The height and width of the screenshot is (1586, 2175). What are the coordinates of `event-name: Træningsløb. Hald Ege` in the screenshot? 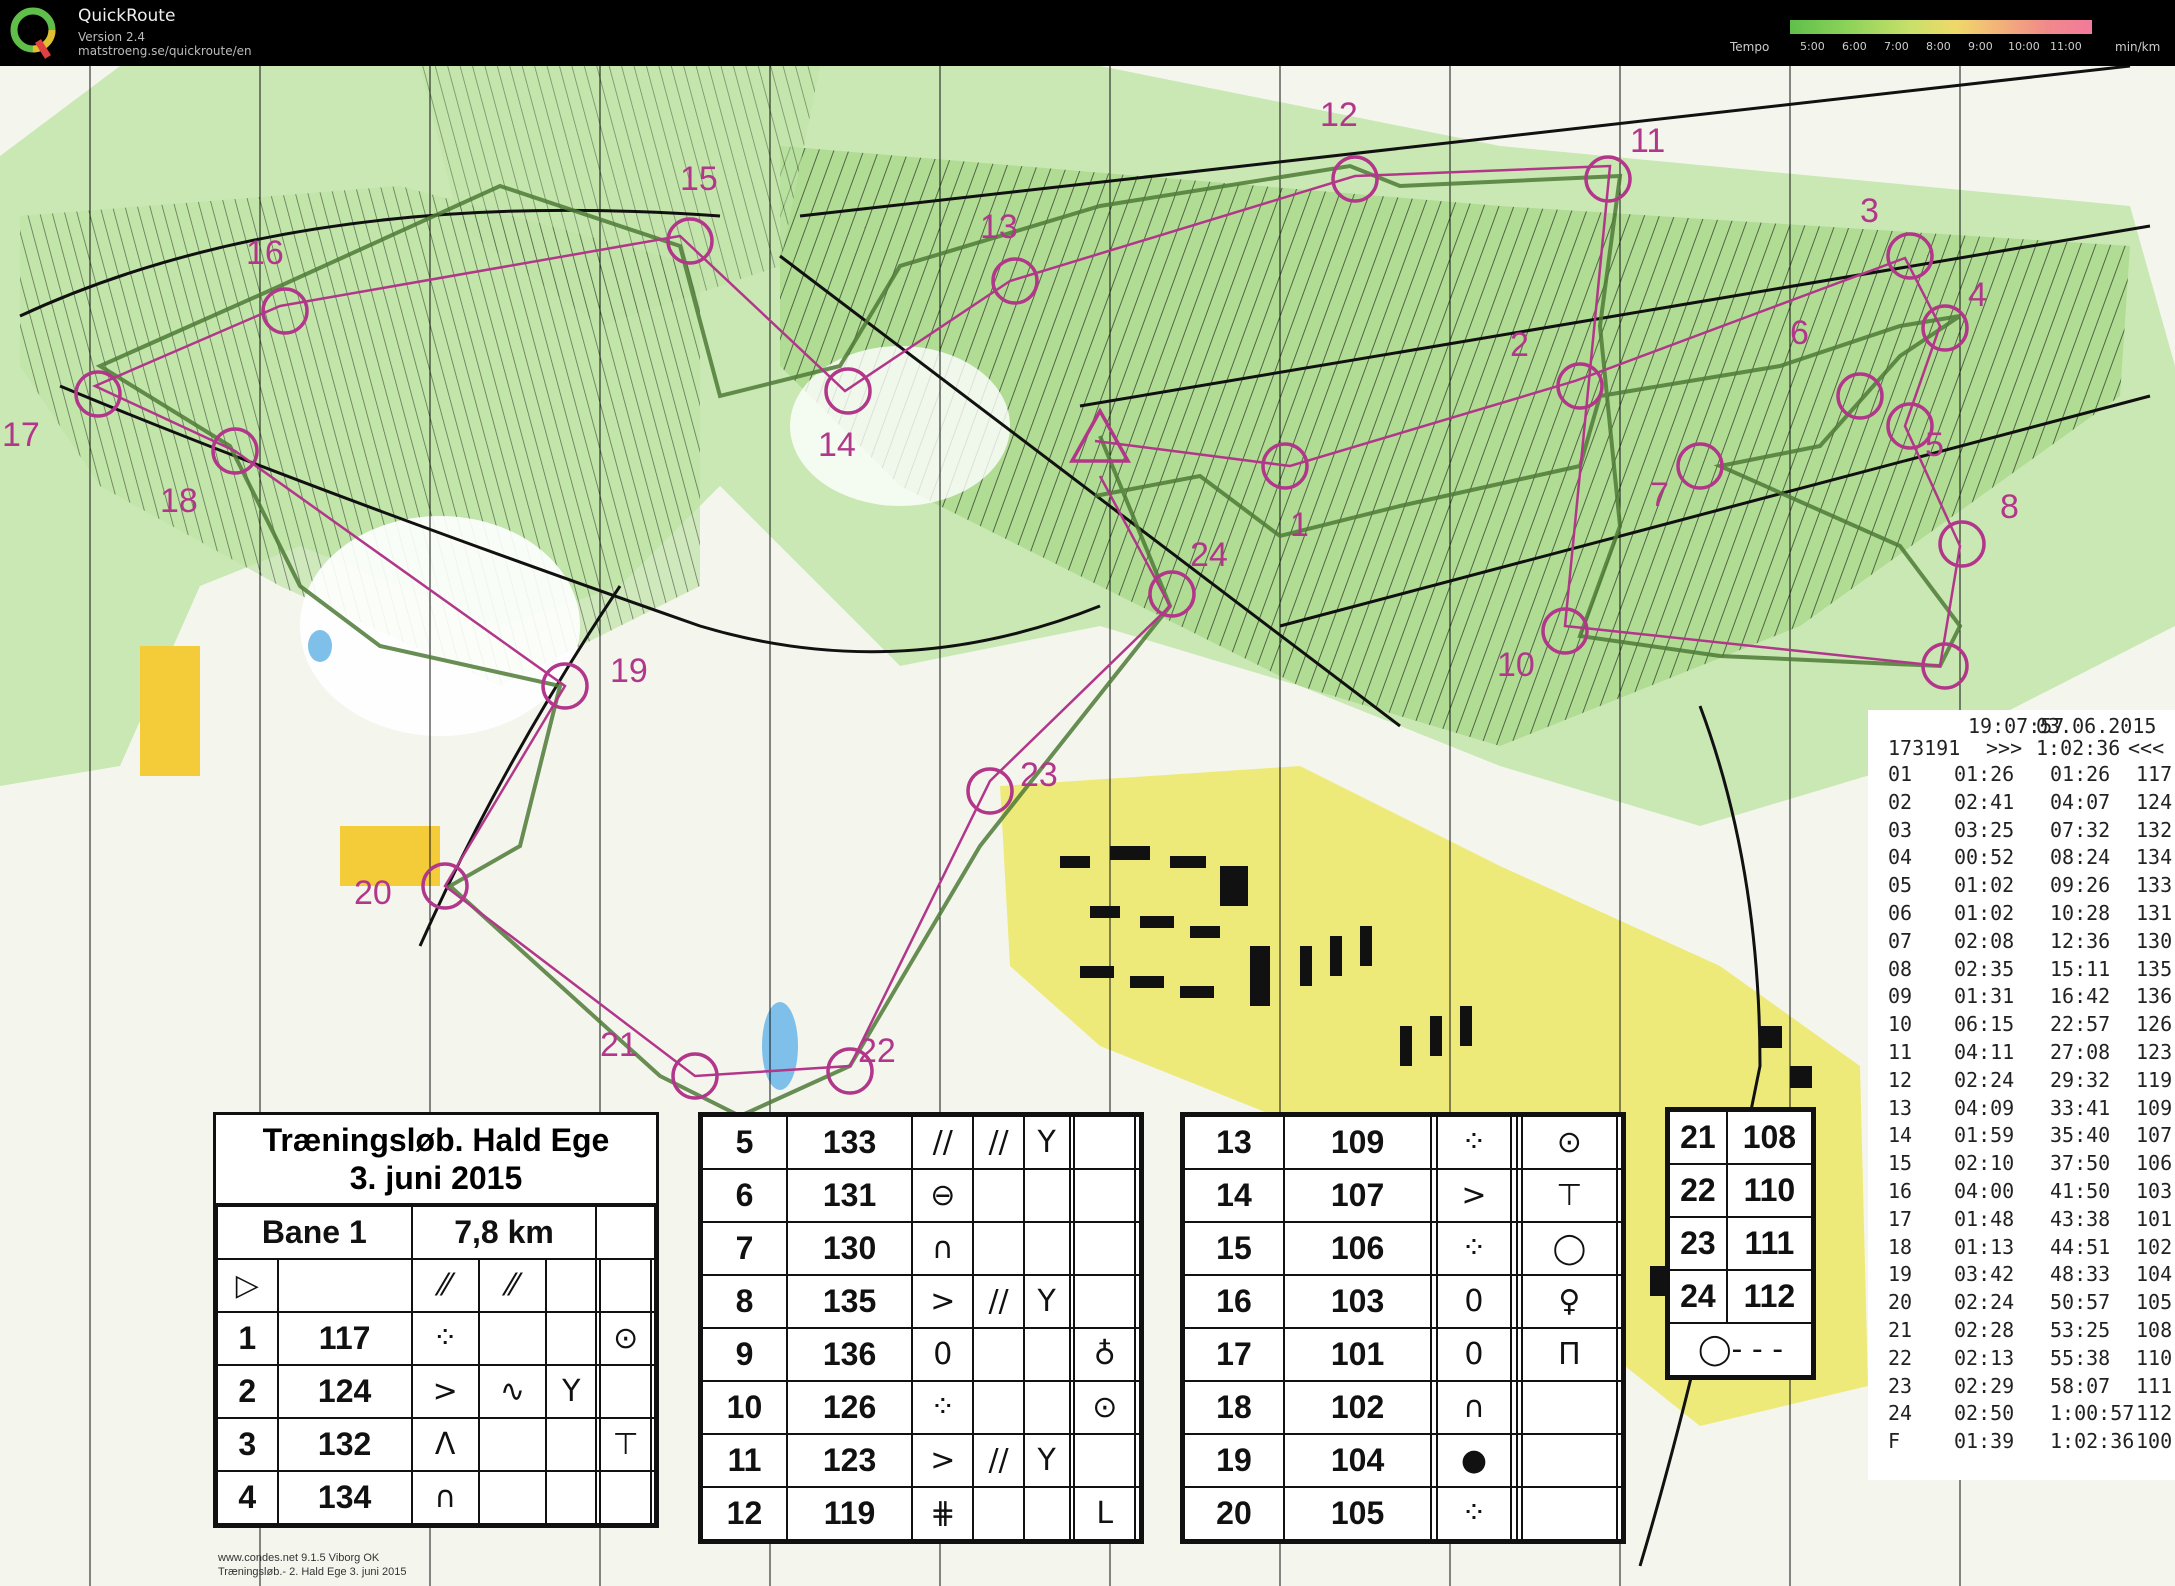 It's located at (436, 1140).